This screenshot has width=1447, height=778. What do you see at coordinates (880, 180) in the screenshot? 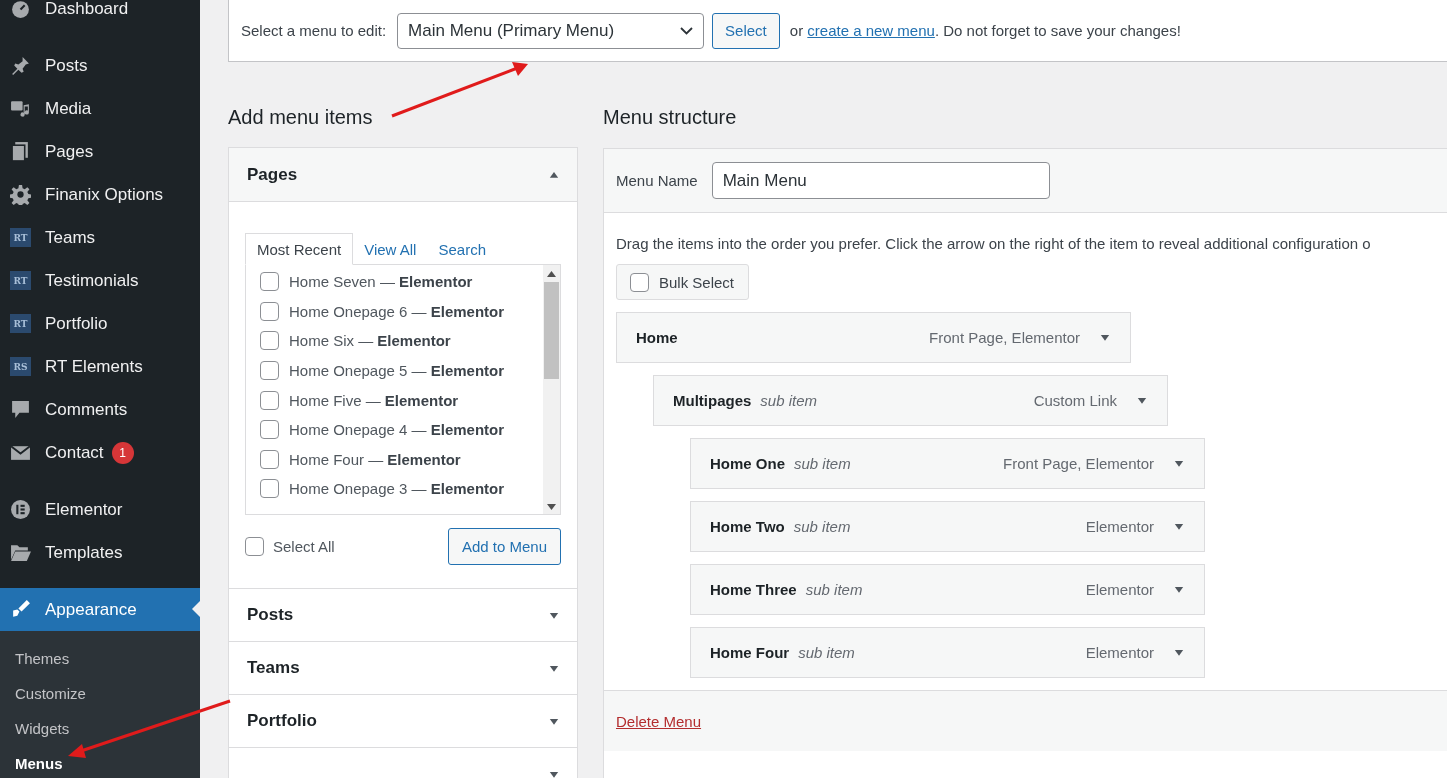
I see `menu-name-field: Main Menu` at bounding box center [880, 180].